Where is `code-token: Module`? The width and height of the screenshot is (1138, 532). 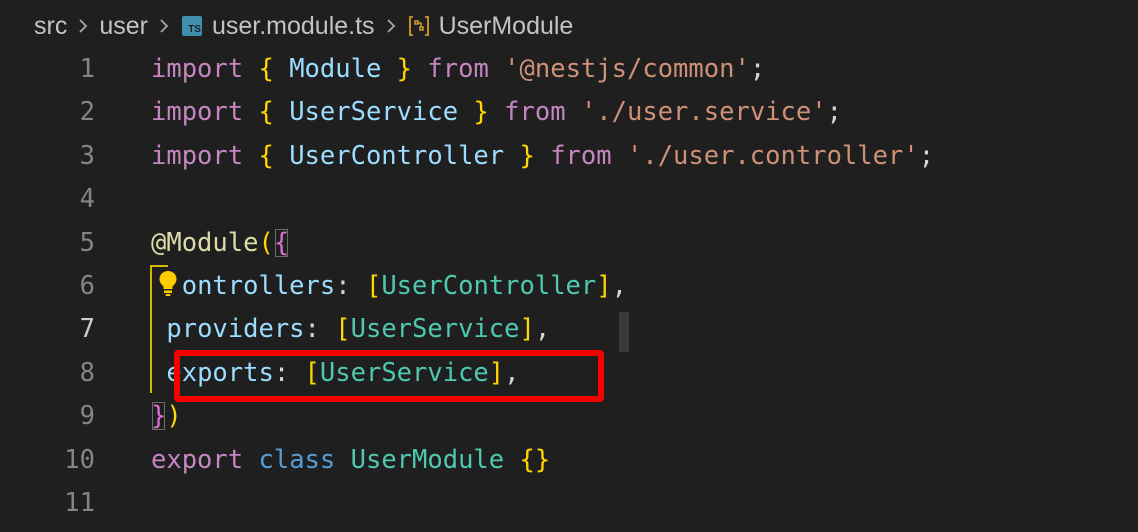
code-token: Module is located at coordinates (335, 69).